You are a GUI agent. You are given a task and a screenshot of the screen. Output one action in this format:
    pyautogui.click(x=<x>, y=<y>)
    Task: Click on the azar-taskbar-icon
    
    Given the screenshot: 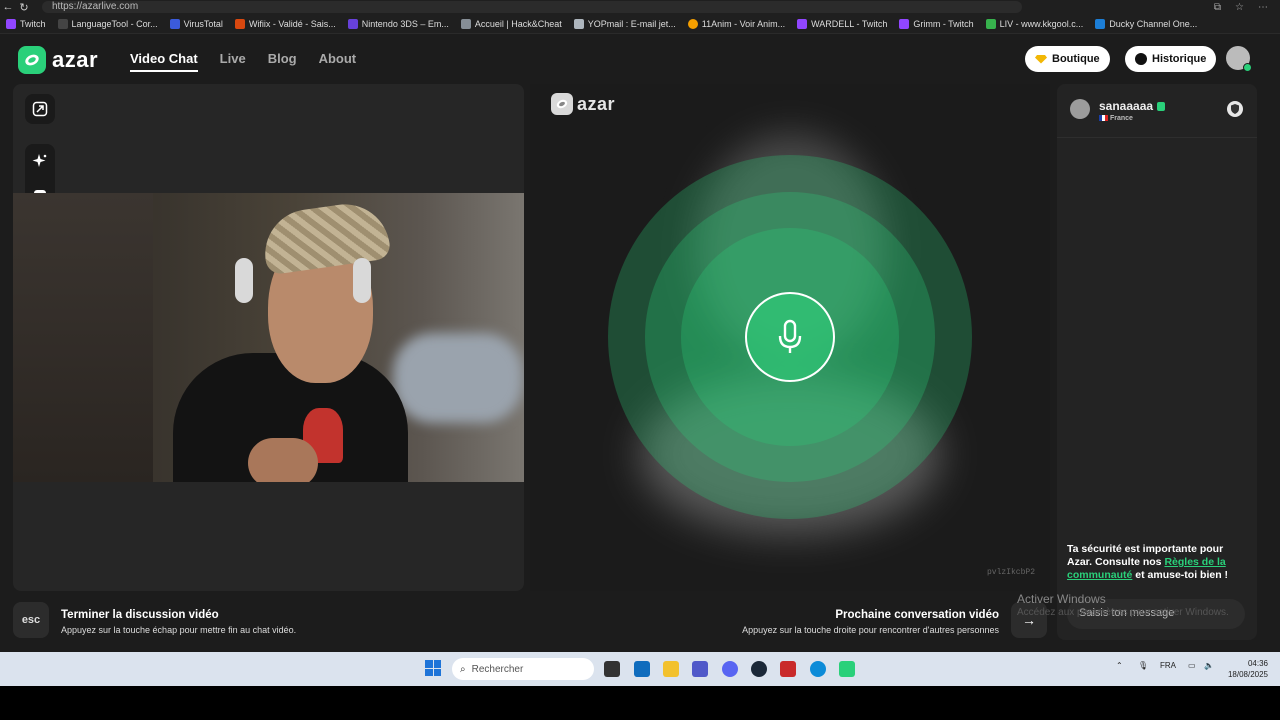 What is the action you would take?
    pyautogui.click(x=847, y=669)
    